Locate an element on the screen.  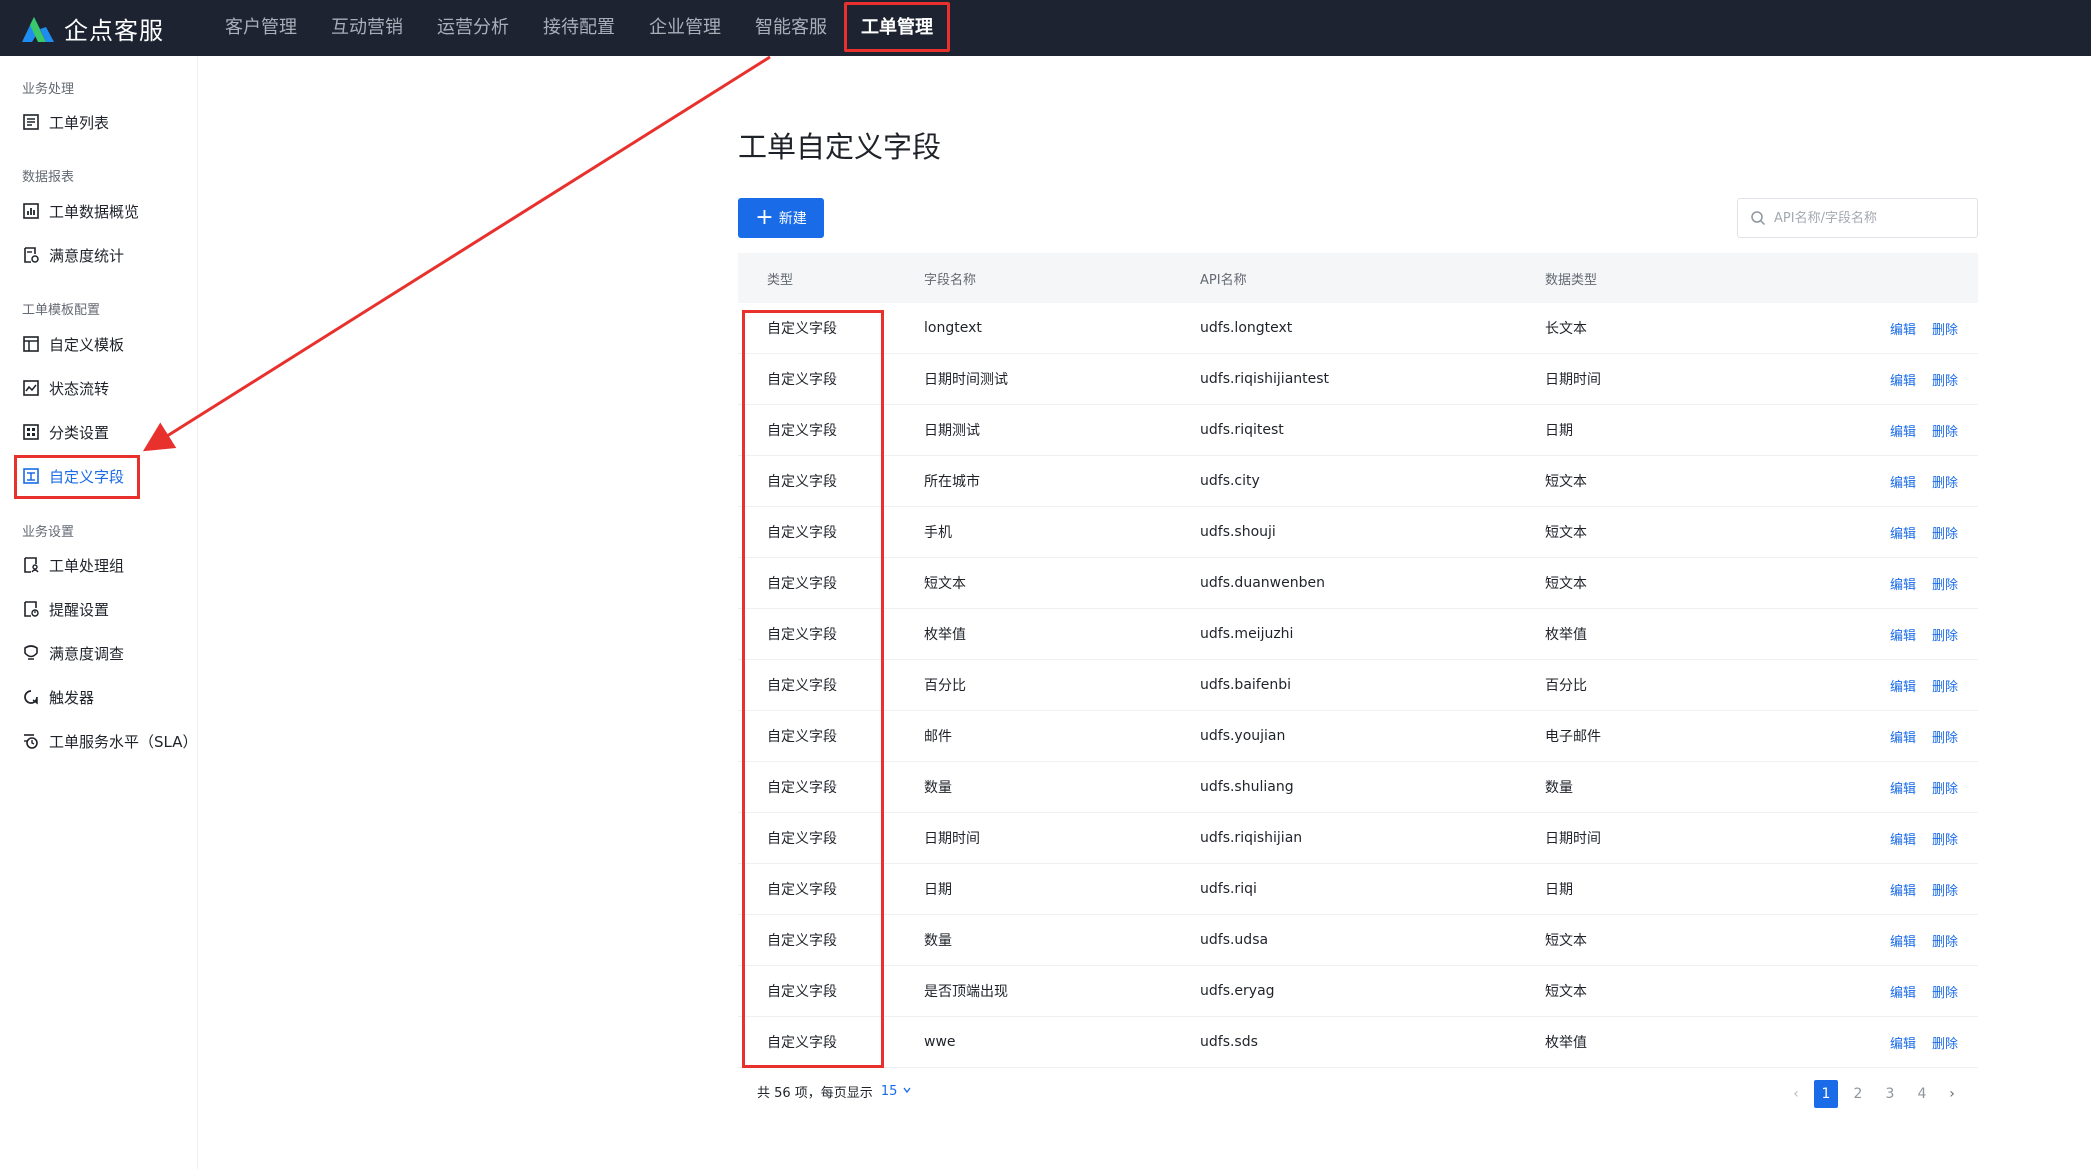
sidebar-item-custom-template: 自定义模板 is located at coordinates (98, 344).